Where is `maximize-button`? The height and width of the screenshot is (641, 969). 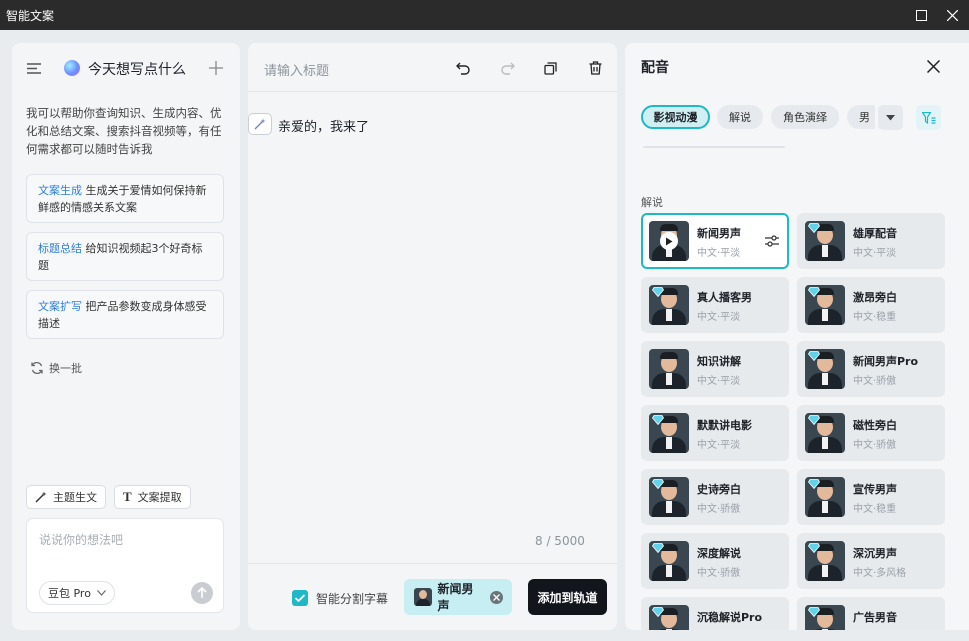
maximize-button is located at coordinates (921, 15).